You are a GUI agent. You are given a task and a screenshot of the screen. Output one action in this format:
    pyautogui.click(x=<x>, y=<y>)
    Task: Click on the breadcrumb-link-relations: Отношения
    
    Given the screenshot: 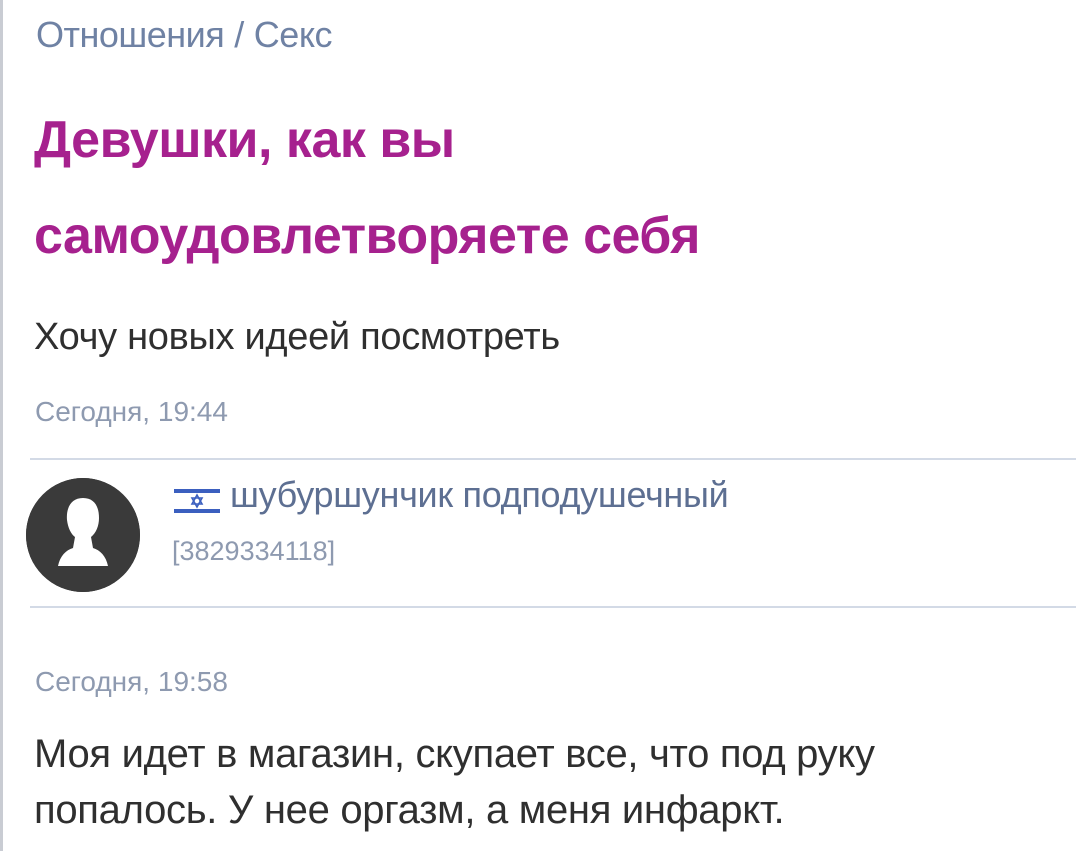 What is the action you would take?
    pyautogui.click(x=130, y=34)
    